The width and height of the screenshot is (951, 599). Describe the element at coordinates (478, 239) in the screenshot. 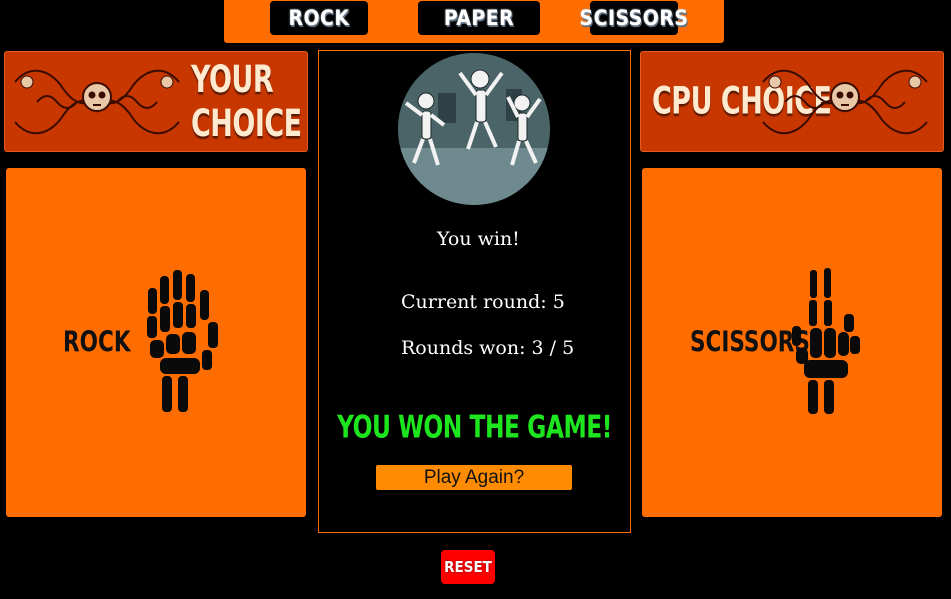

I see `round-result-text: You win!` at that location.